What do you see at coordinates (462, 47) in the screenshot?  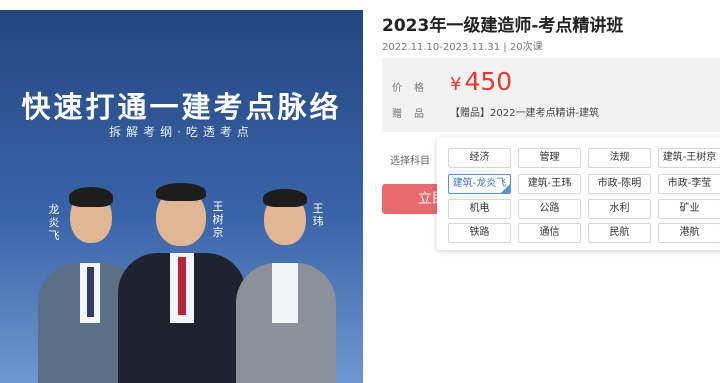 I see `course-schedule: 2022.11.10-2023.11.31 | 20次课` at bounding box center [462, 47].